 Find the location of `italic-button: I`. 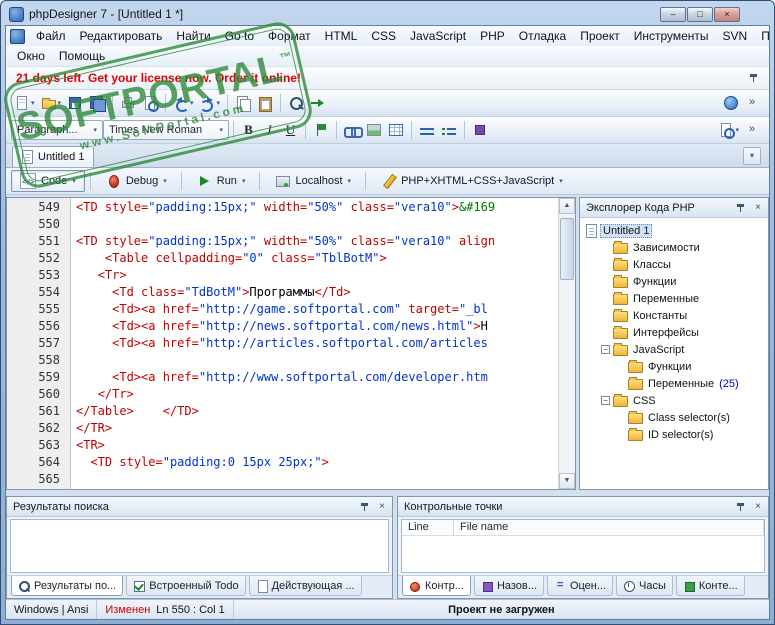

italic-button: I is located at coordinates (269, 130).